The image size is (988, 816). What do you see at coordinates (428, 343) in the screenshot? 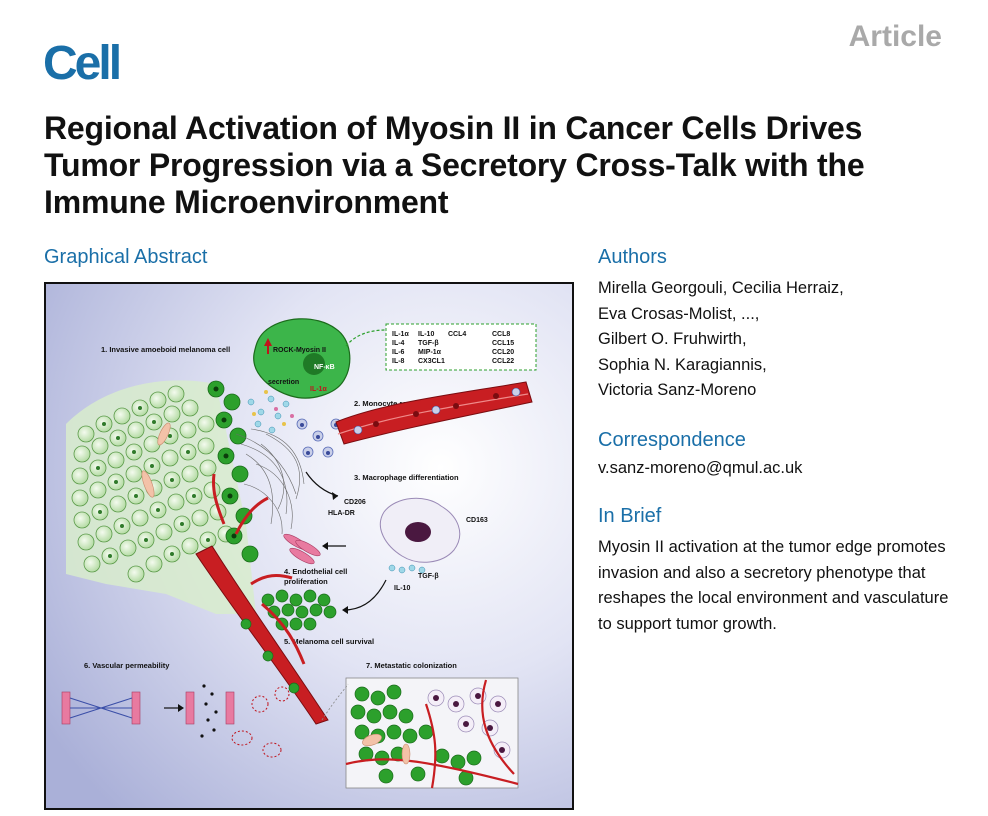
I see `cytokine-cell: TGF-β` at bounding box center [428, 343].